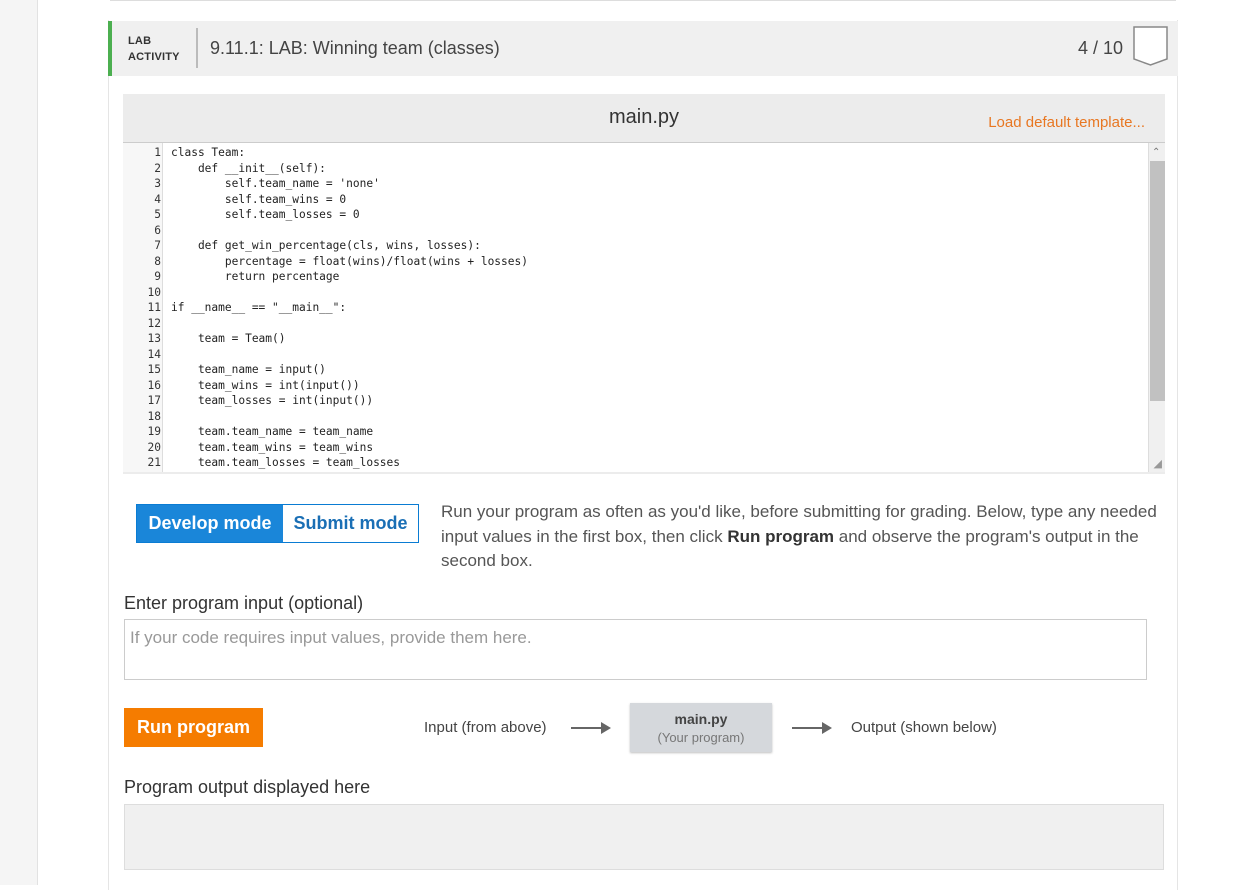 The image size is (1239, 890). Describe the element at coordinates (633, 153) in the screenshot. I see `code-line: 1 class Team:` at that location.